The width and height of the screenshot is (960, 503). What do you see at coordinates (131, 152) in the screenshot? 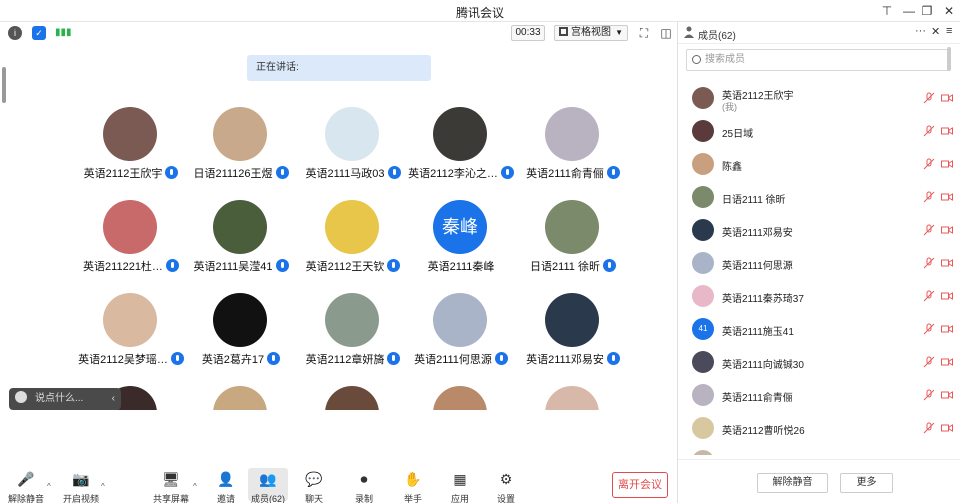
I see `video-tile: 英语2112王欣宇` at bounding box center [131, 152].